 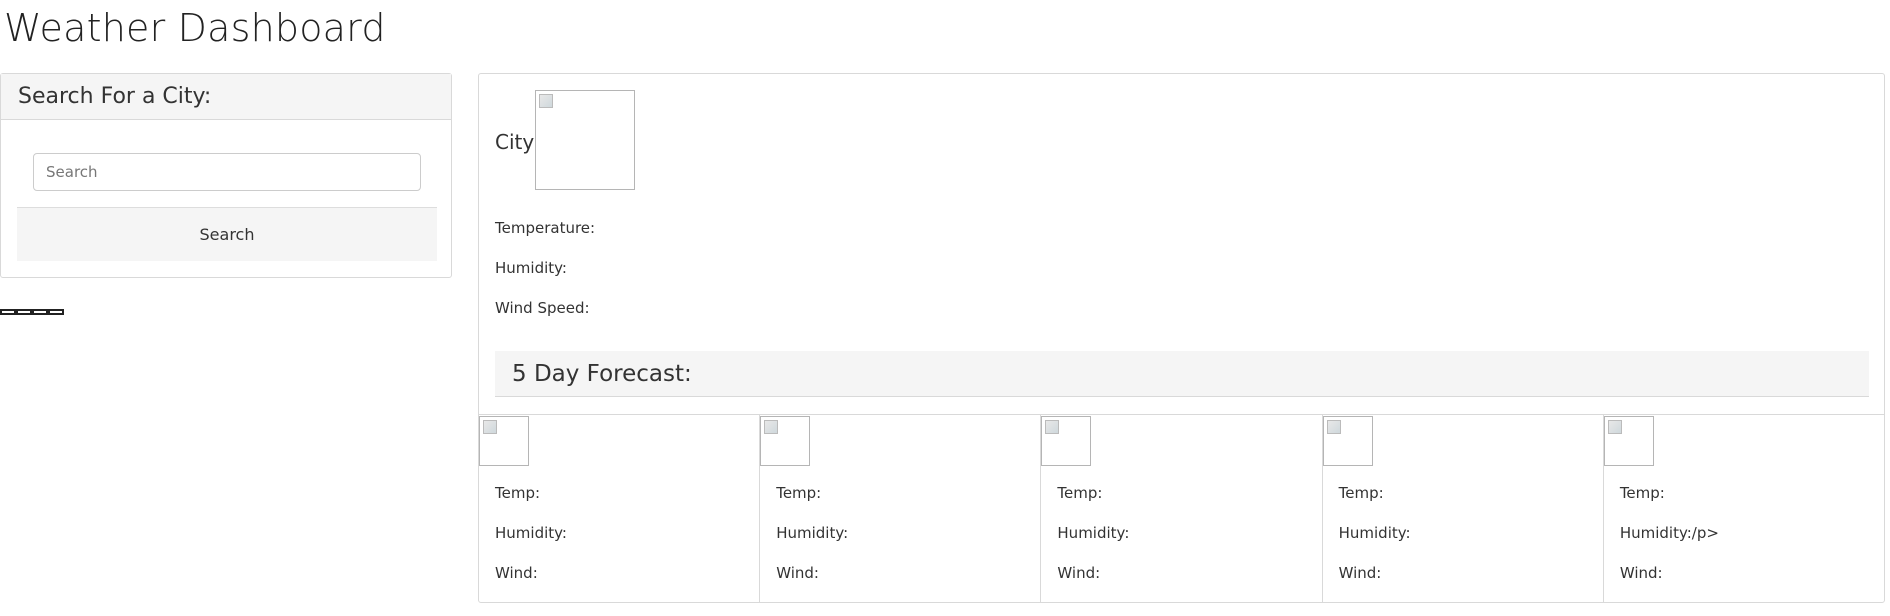 I want to click on city-name: City, so click(x=515, y=142).